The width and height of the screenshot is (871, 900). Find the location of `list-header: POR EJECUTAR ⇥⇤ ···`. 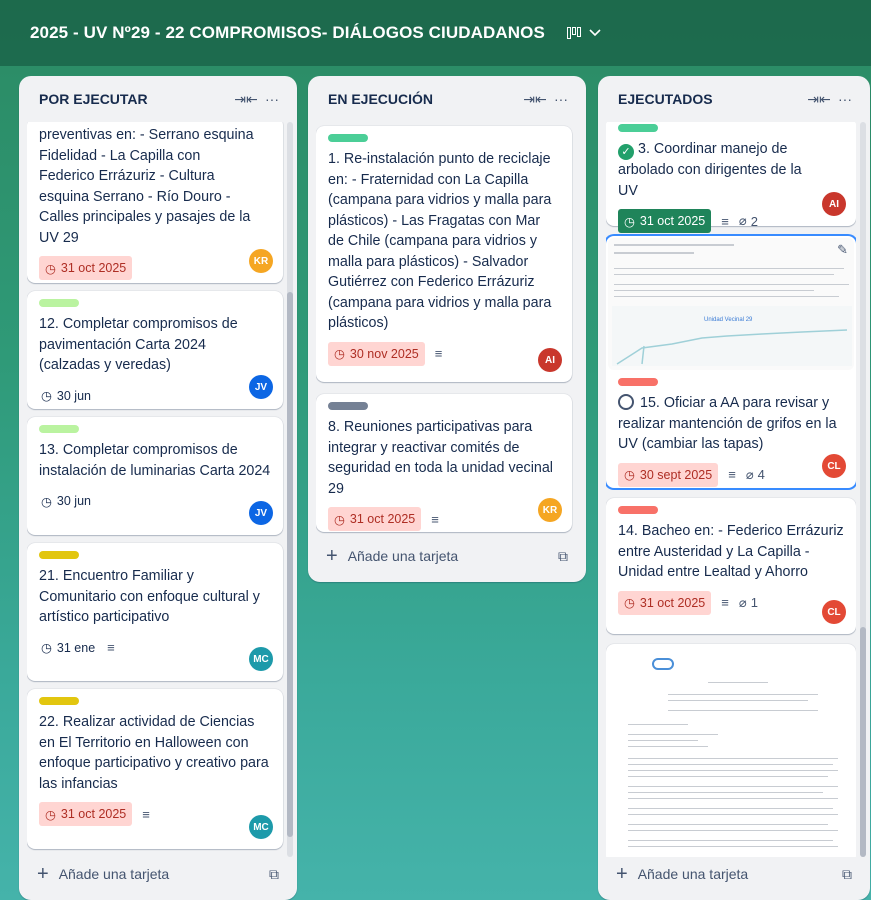

list-header: POR EJECUTAR ⇥⇤ ··· is located at coordinates (158, 99).